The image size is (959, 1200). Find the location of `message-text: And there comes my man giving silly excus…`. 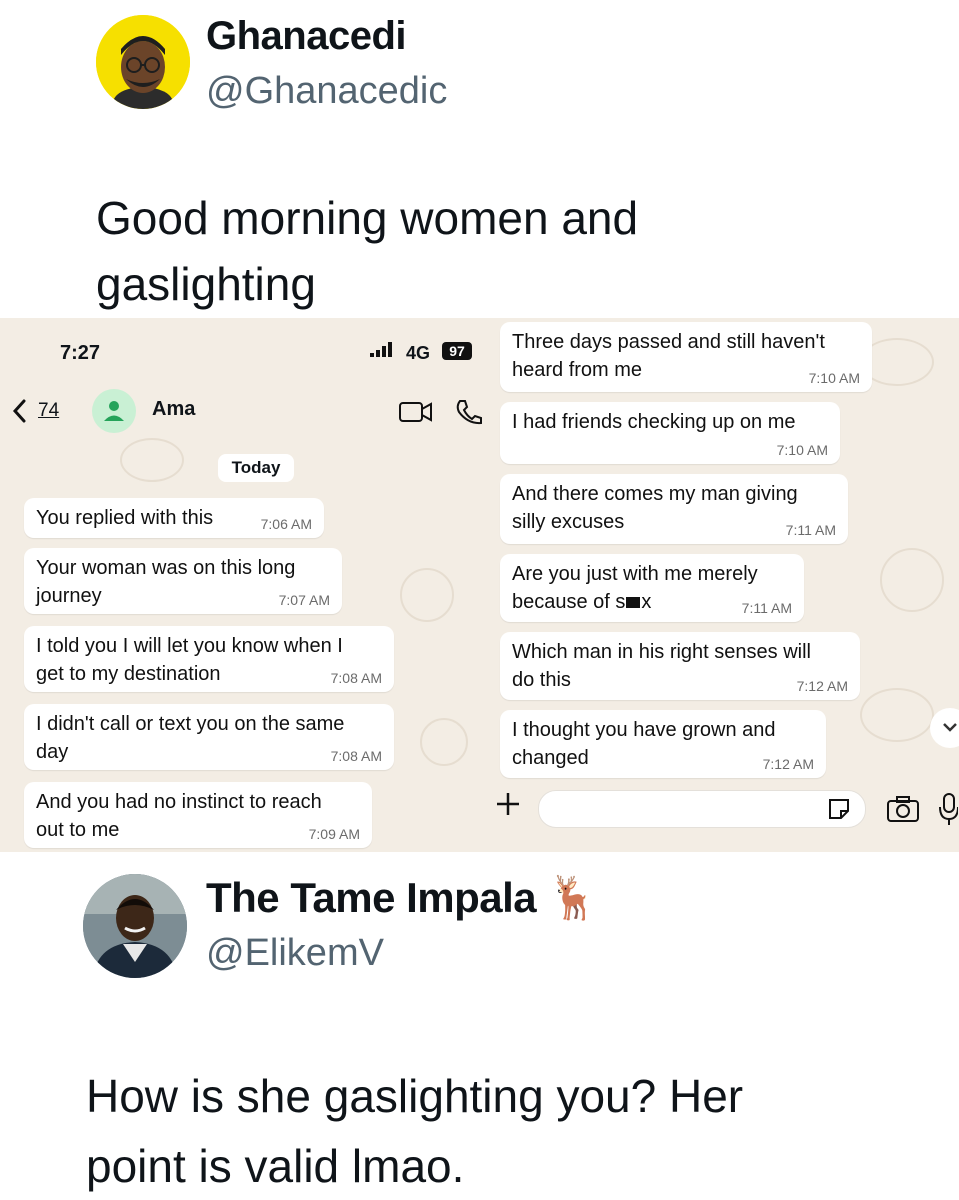

message-text: And there comes my man giving silly excus… is located at coordinates (655, 508).